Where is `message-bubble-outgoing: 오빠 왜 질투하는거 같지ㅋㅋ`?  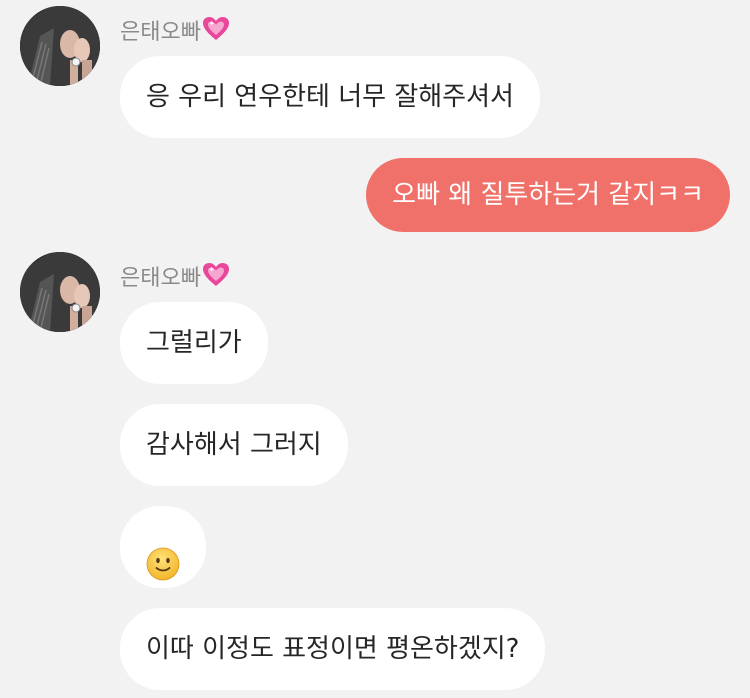 message-bubble-outgoing: 오빠 왜 질투하는거 같지ㅋㅋ is located at coordinates (548, 195).